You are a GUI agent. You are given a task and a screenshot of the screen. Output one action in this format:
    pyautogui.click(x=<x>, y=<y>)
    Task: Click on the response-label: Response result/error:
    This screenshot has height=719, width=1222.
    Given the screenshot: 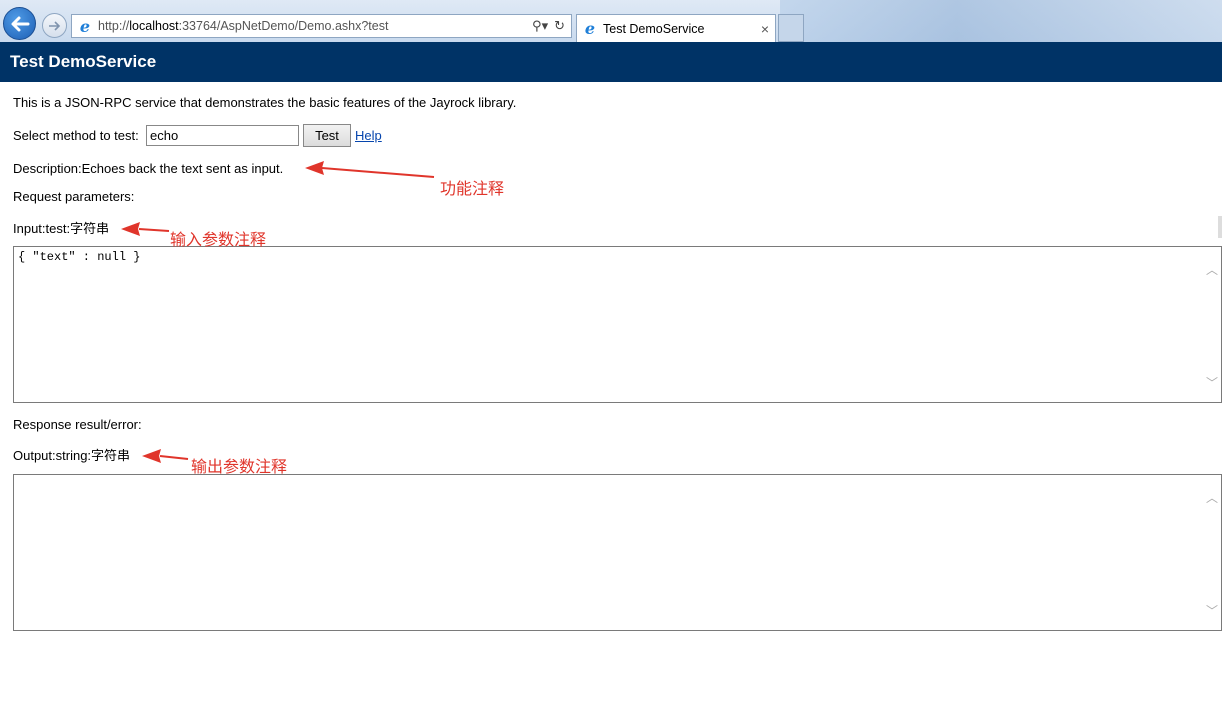 What is the action you would take?
    pyautogui.click(x=77, y=424)
    